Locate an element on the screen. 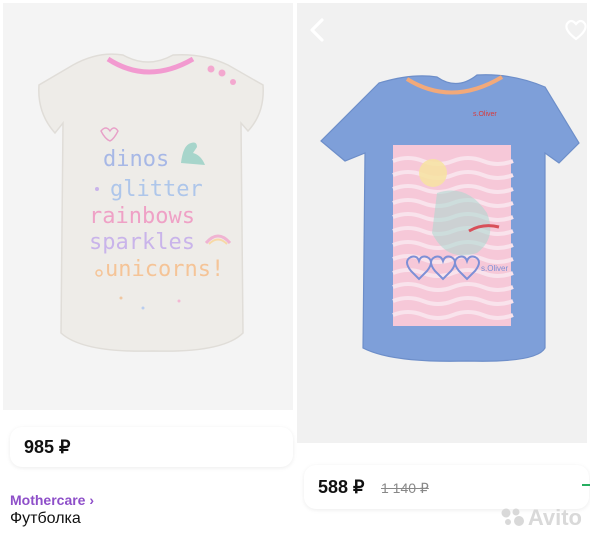 This screenshot has height=540, width=590. right-old-price: 1 140 ₽ is located at coordinates (405, 488).